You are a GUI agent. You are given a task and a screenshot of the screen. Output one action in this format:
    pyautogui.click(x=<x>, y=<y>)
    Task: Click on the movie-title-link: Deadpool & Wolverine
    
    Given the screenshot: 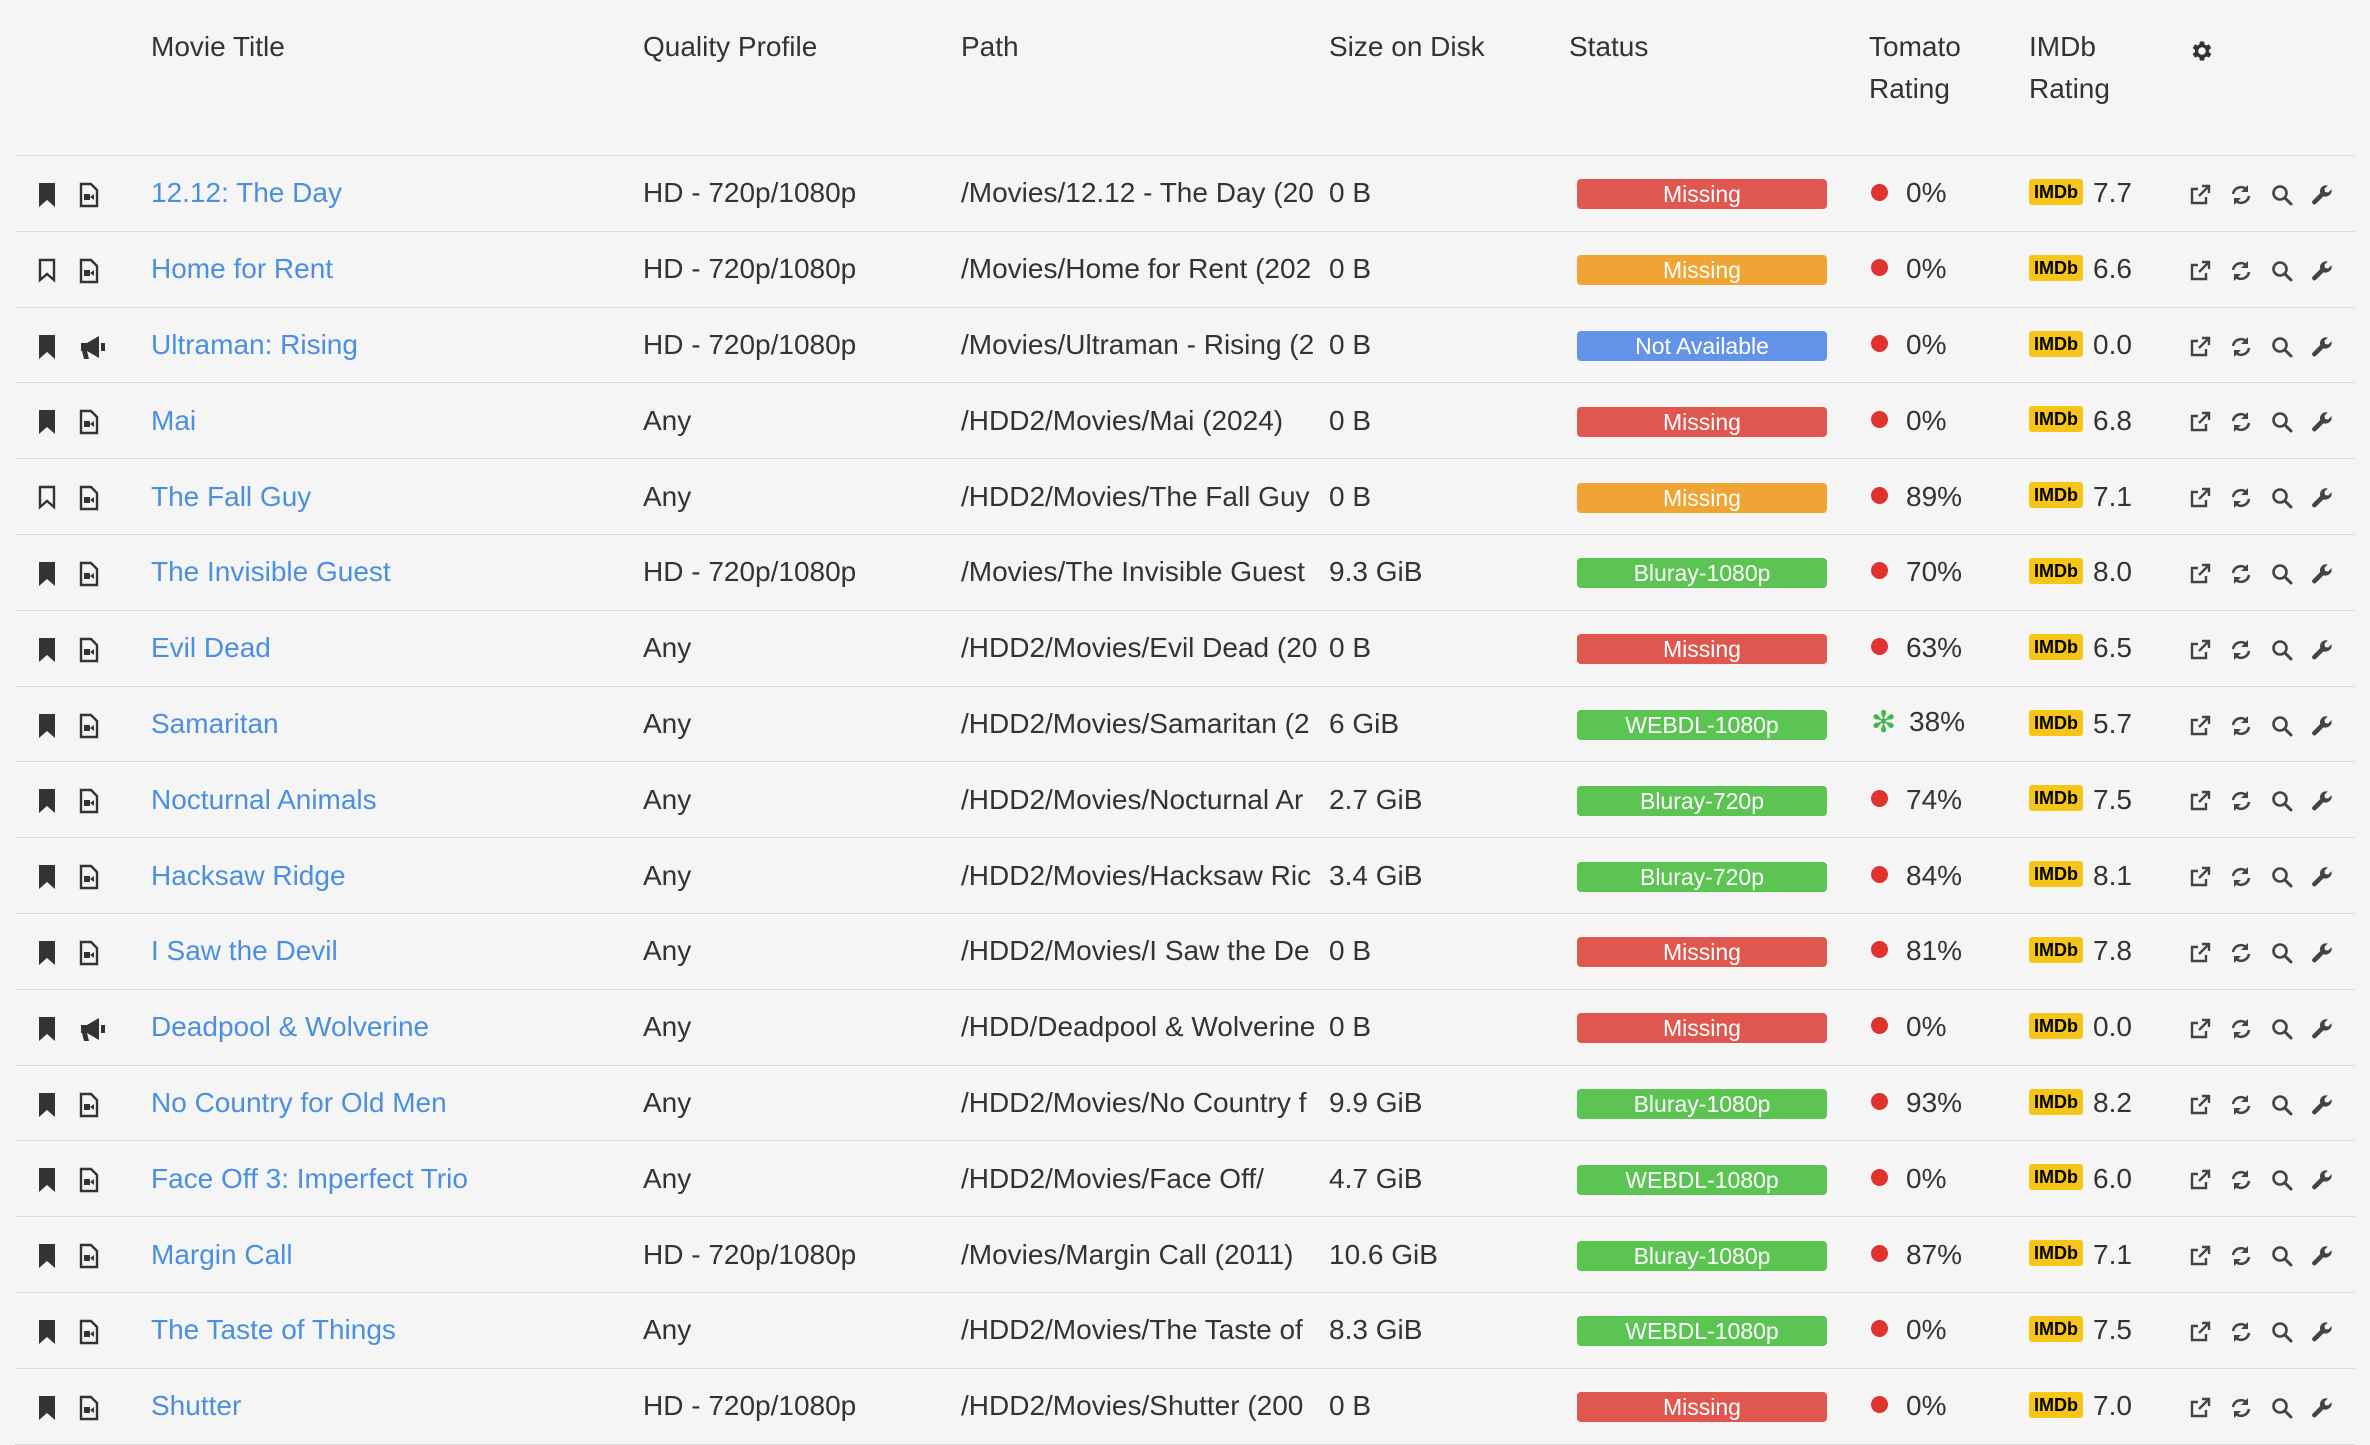 What is the action you would take?
    pyautogui.click(x=290, y=1026)
    